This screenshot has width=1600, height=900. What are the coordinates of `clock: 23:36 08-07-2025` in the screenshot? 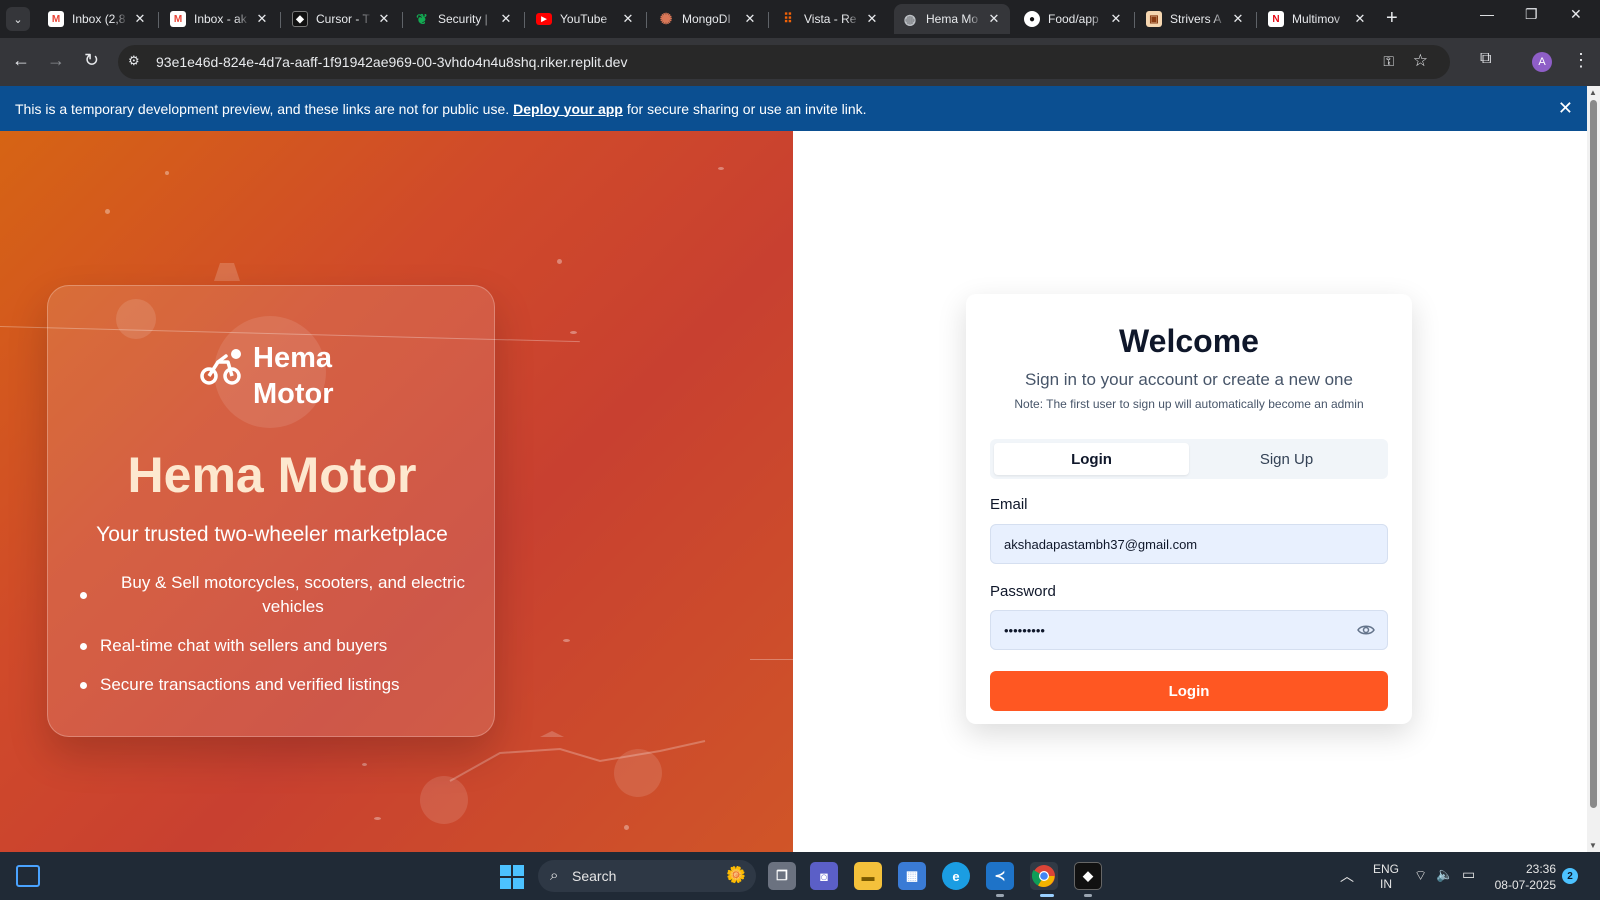 It's located at (1525, 877).